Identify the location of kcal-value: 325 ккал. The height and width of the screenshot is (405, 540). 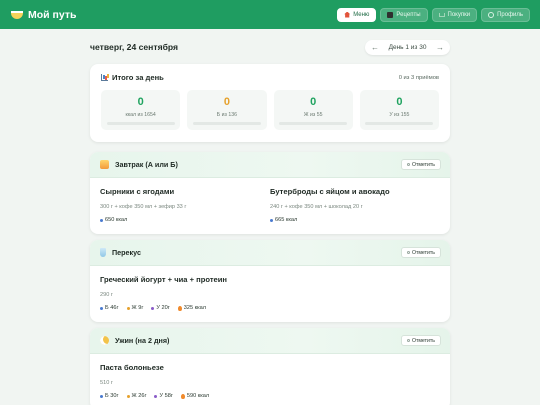
(195, 308).